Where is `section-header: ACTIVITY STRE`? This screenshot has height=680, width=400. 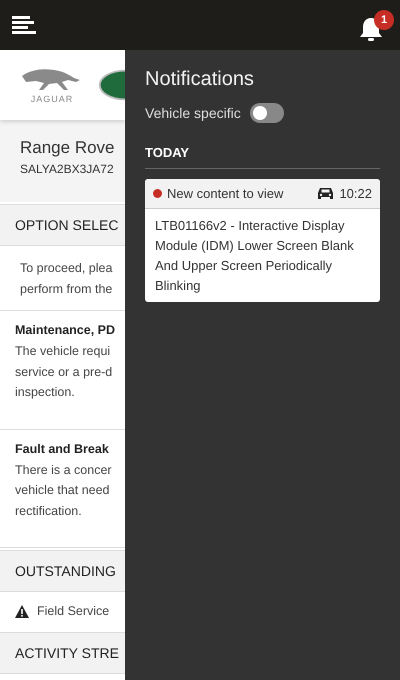 section-header: ACTIVITY STRE is located at coordinates (62, 653).